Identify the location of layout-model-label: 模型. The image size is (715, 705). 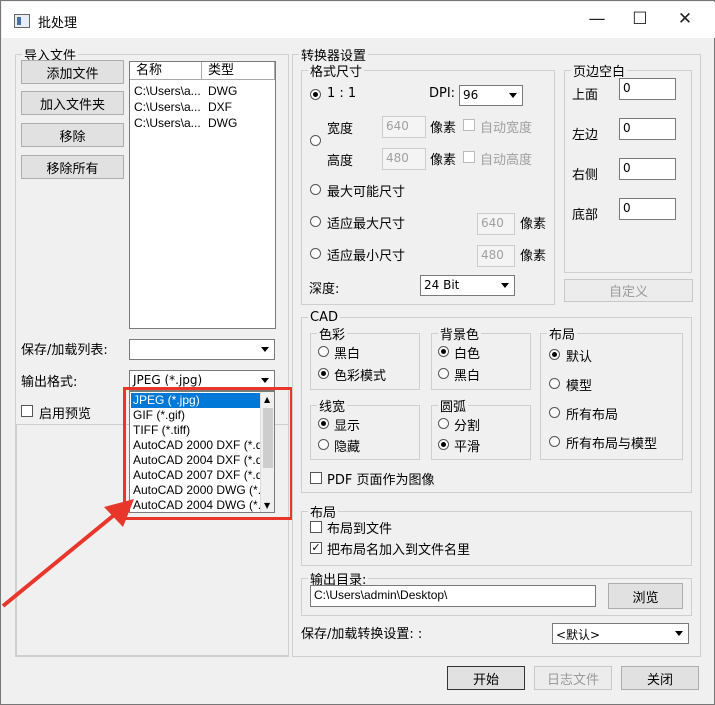
(579, 386).